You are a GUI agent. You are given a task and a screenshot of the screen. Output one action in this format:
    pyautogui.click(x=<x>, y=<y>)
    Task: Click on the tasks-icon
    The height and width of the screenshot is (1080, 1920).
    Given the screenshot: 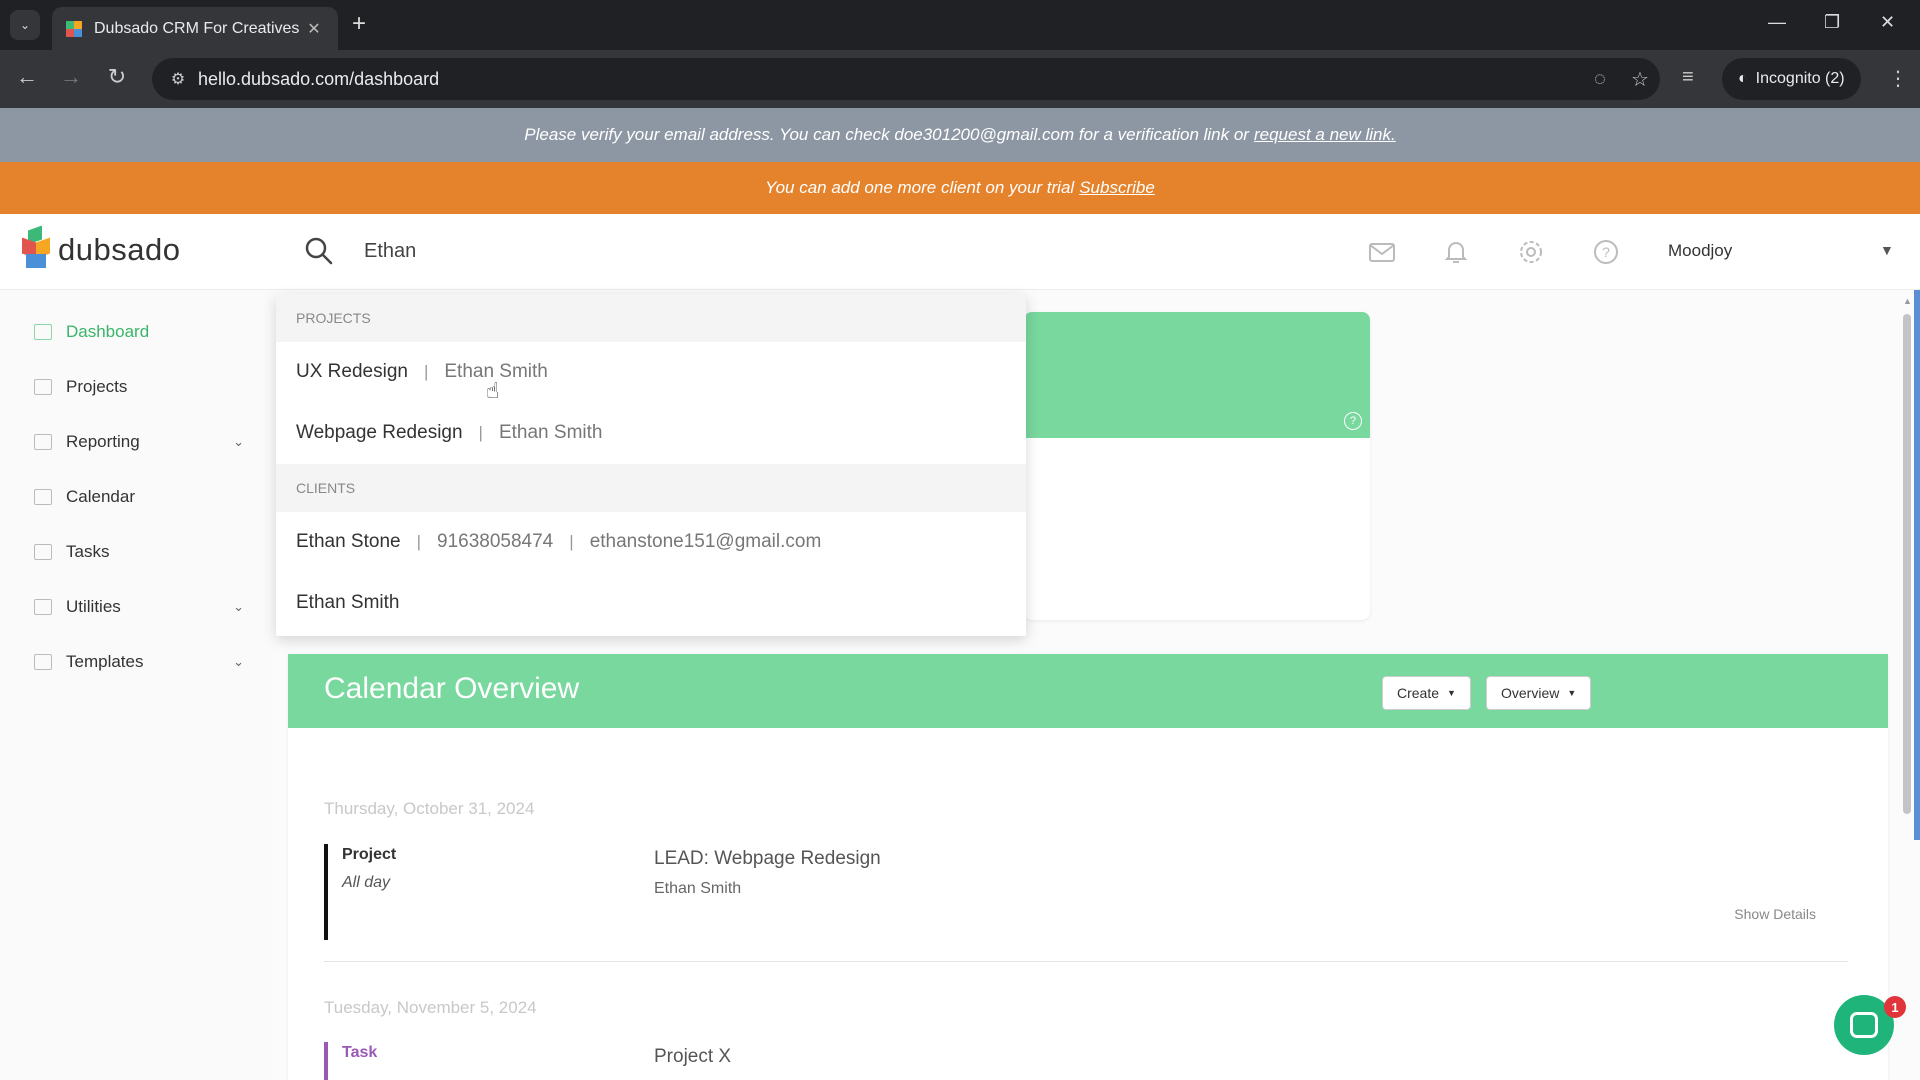 What is the action you would take?
    pyautogui.click(x=43, y=552)
    